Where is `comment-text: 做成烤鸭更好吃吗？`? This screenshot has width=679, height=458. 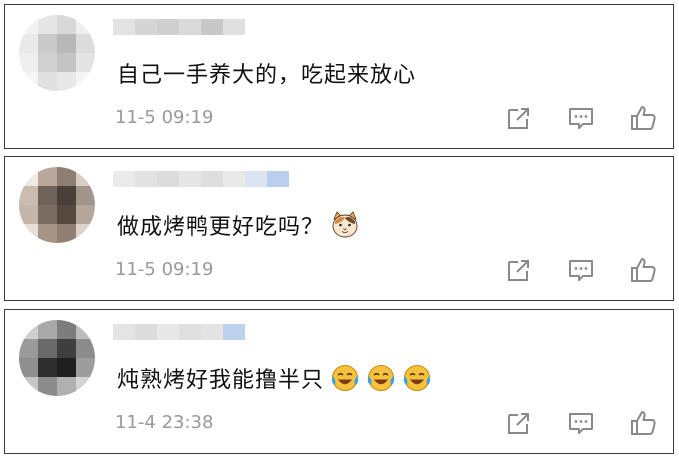
comment-text: 做成烤鸭更好吃吗？ is located at coordinates (238, 225).